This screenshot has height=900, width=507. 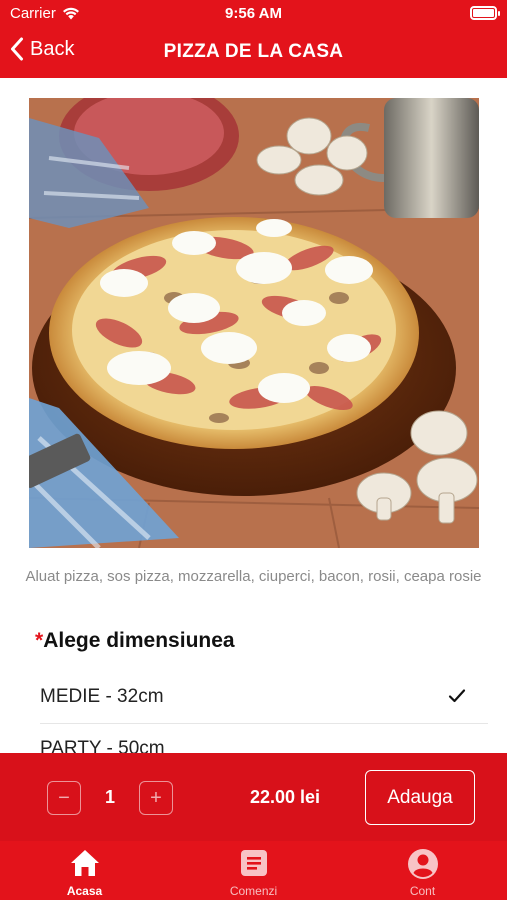 I want to click on size-section-title: *Alege dimensiunea, so click(x=135, y=641).